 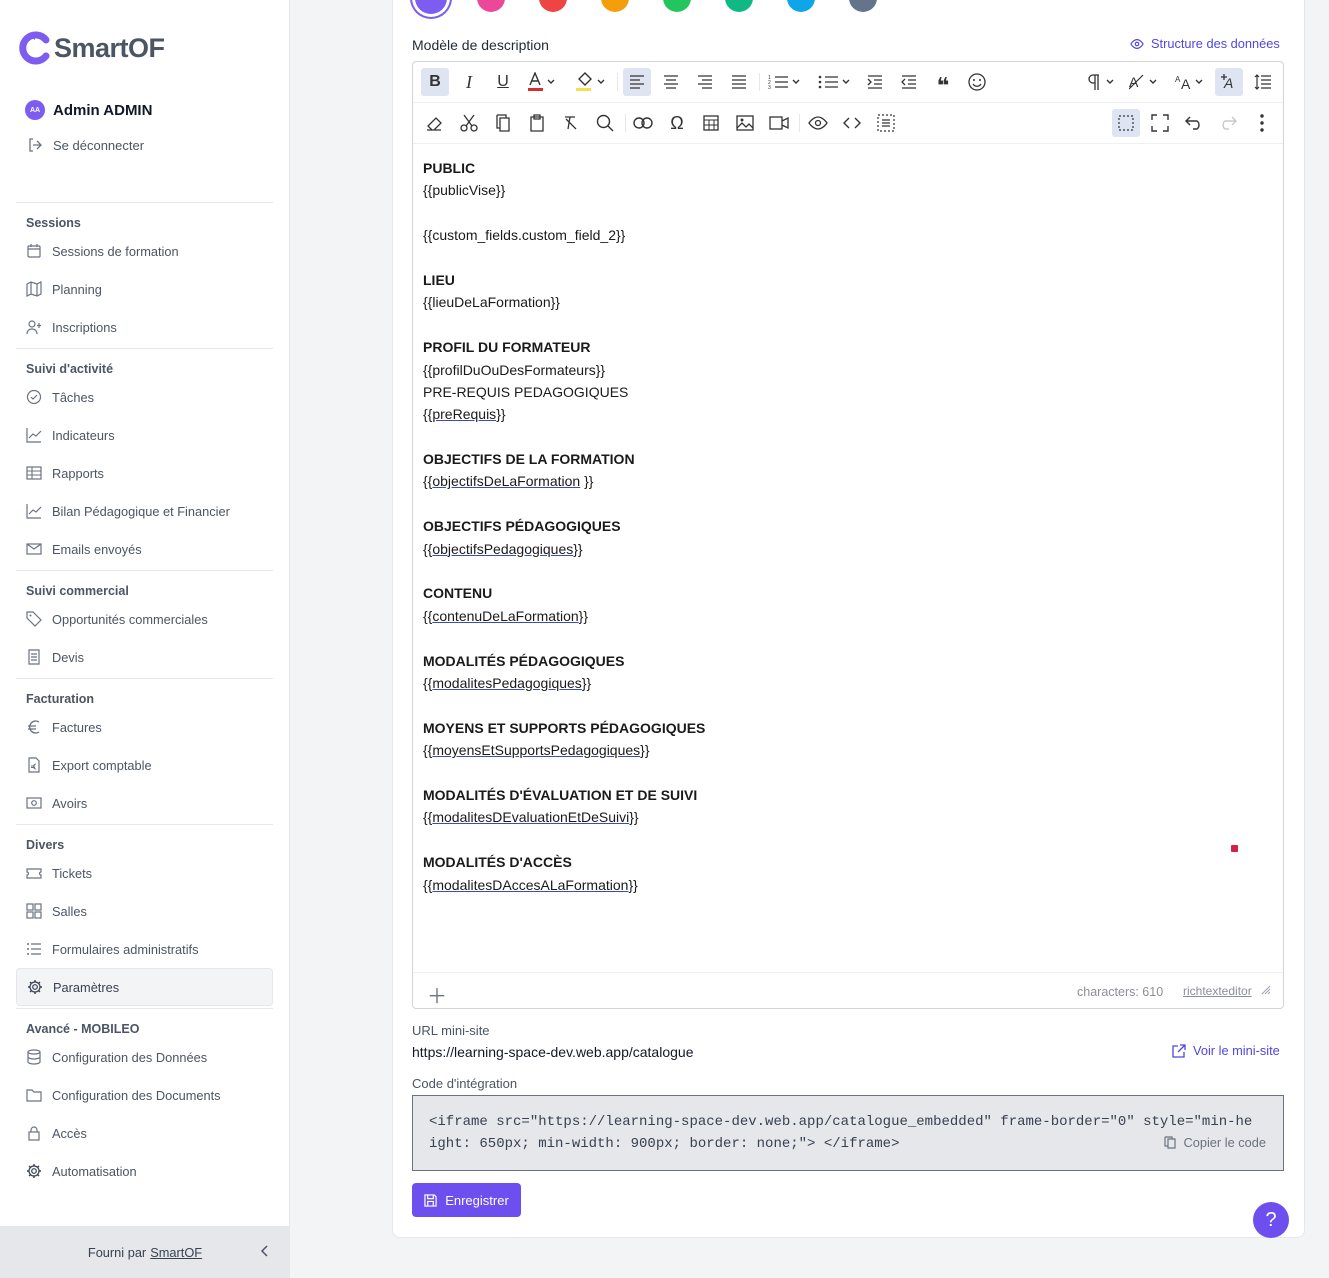 I want to click on sidebar-item-indicateurs: Indicateurs, so click(x=144, y=435).